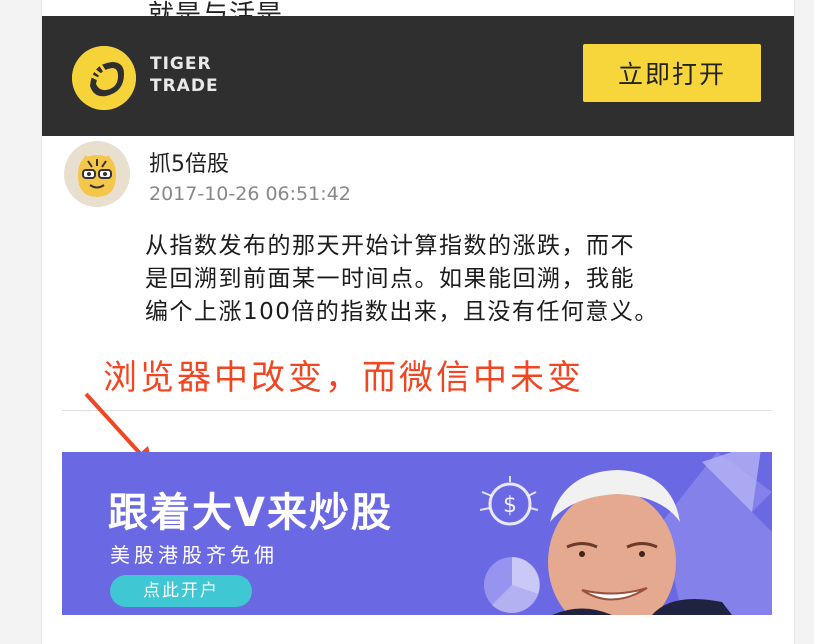 Image resolution: width=814 pixels, height=644 pixels. Describe the element at coordinates (104, 78) in the screenshot. I see `tiger-trade-logo-icon` at that location.